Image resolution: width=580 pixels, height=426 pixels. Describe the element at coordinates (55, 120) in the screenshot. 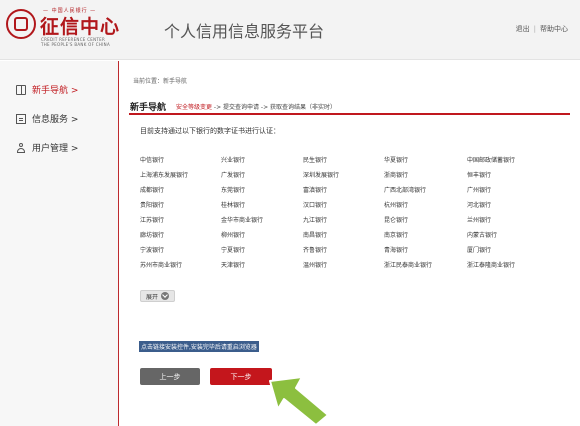

I see `sidebar-item-label: 信息服务 >` at that location.